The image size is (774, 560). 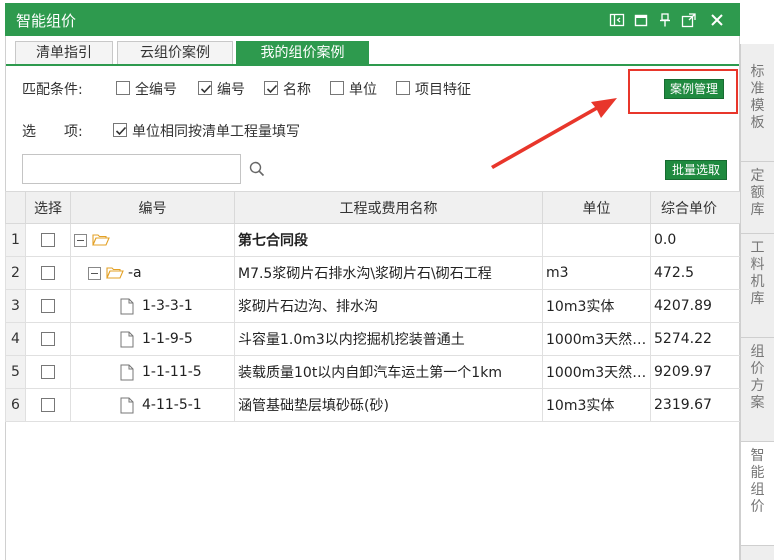 I want to click on row-code: 1-1-9-5, so click(x=167, y=339).